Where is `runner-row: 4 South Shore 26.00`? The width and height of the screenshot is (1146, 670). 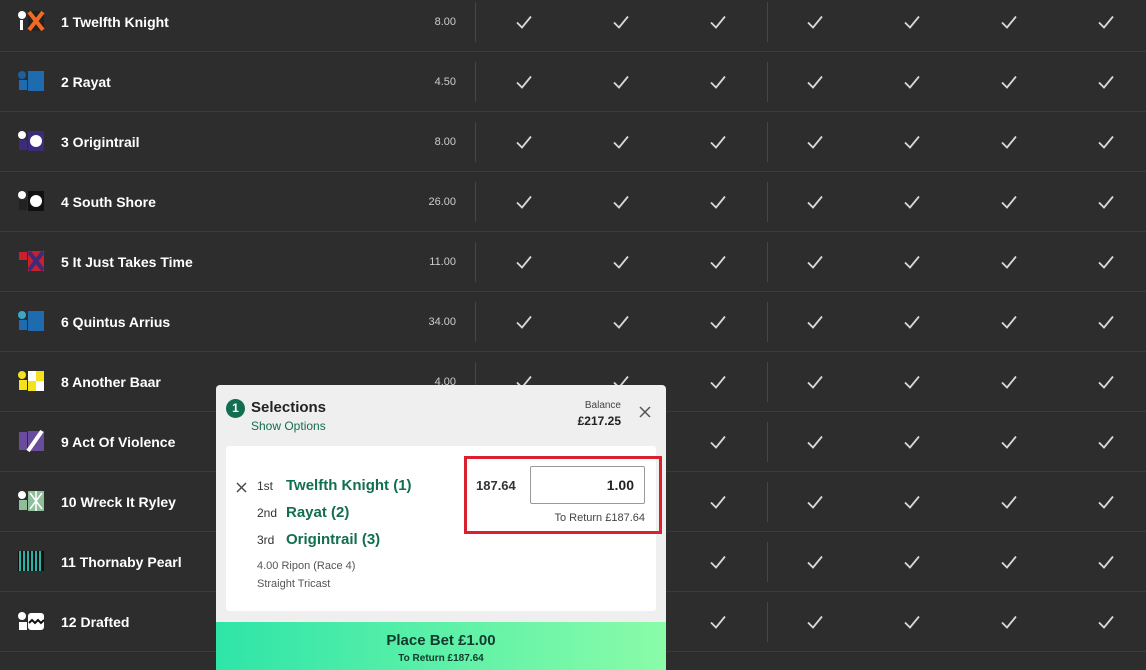 runner-row: 4 South Shore 26.00 is located at coordinates (573, 202).